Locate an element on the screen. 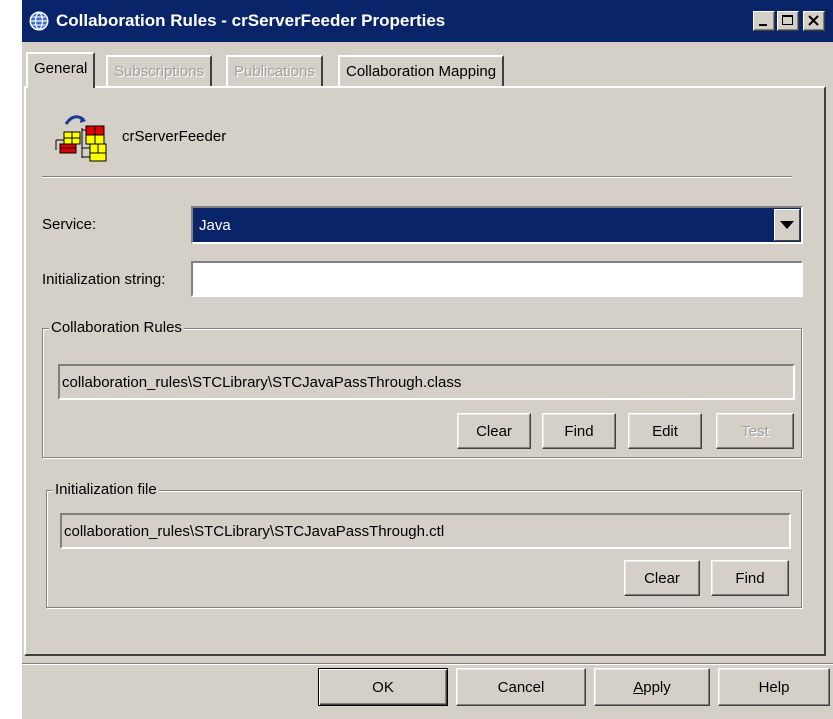  ok-button: OK is located at coordinates (383, 687).